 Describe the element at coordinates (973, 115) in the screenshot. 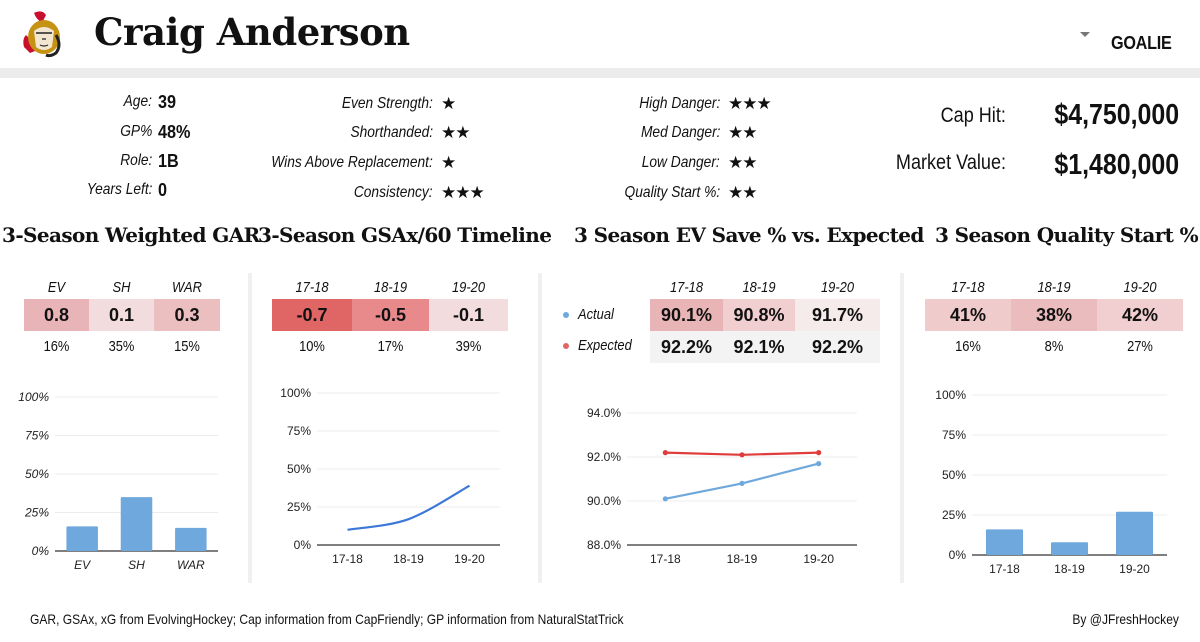

I see `cap-hit-label: Cap Hit:` at that location.